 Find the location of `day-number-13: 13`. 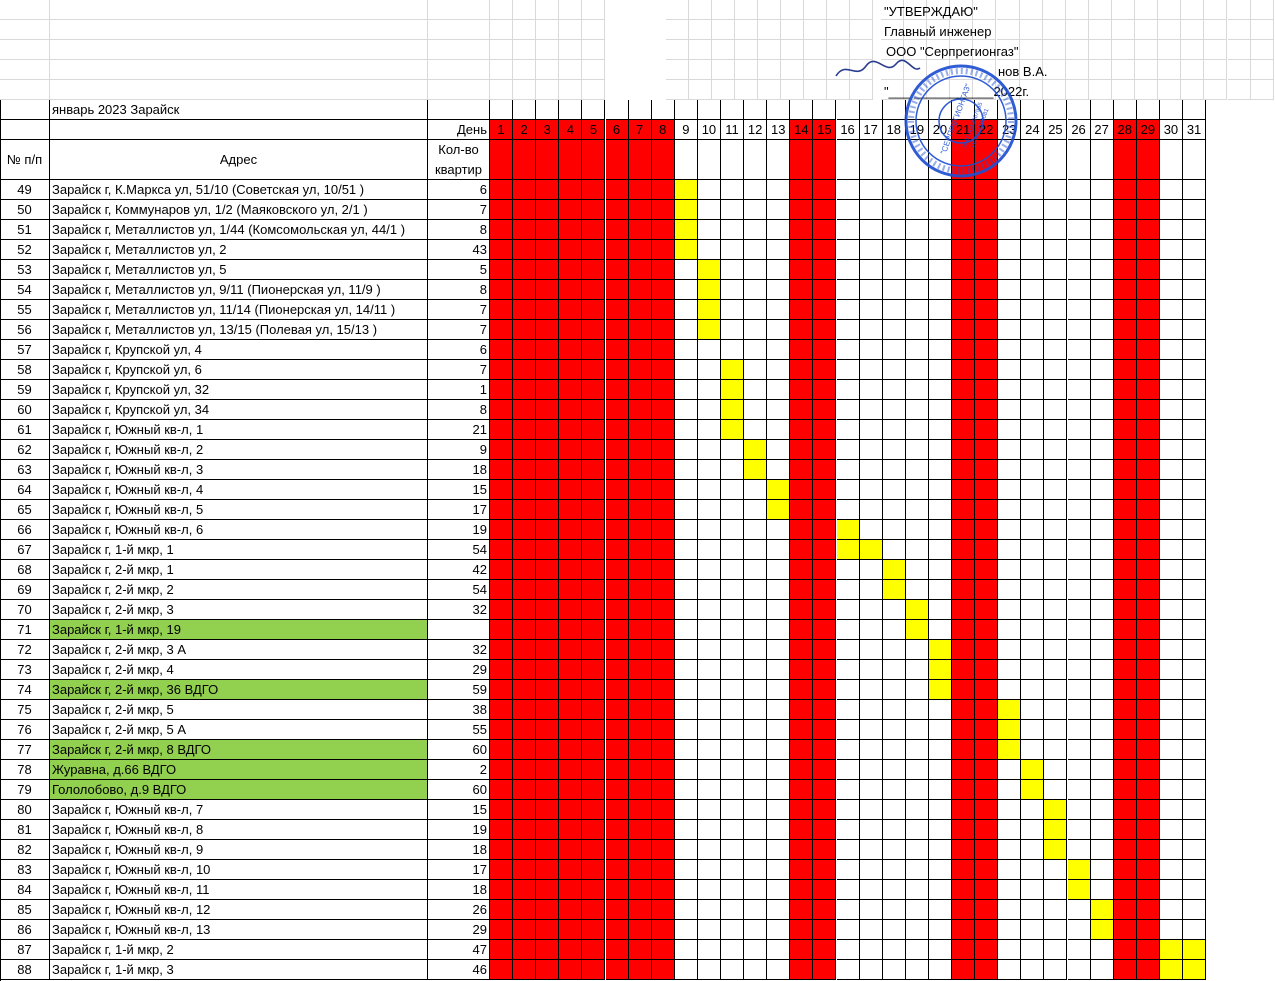

day-number-13: 13 is located at coordinates (779, 130).